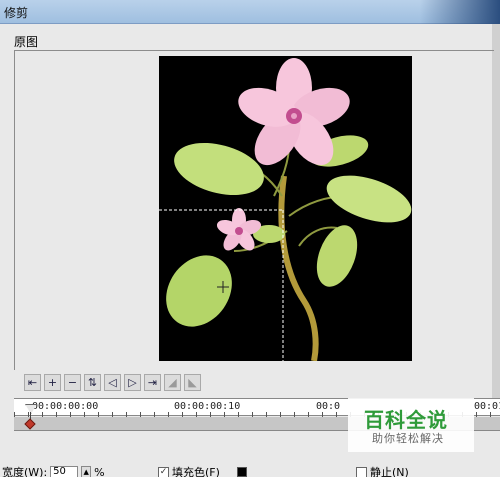 This screenshot has width=500, height=477. What do you see at coordinates (26, 42) in the screenshot?
I see `group-label: 原图` at bounding box center [26, 42].